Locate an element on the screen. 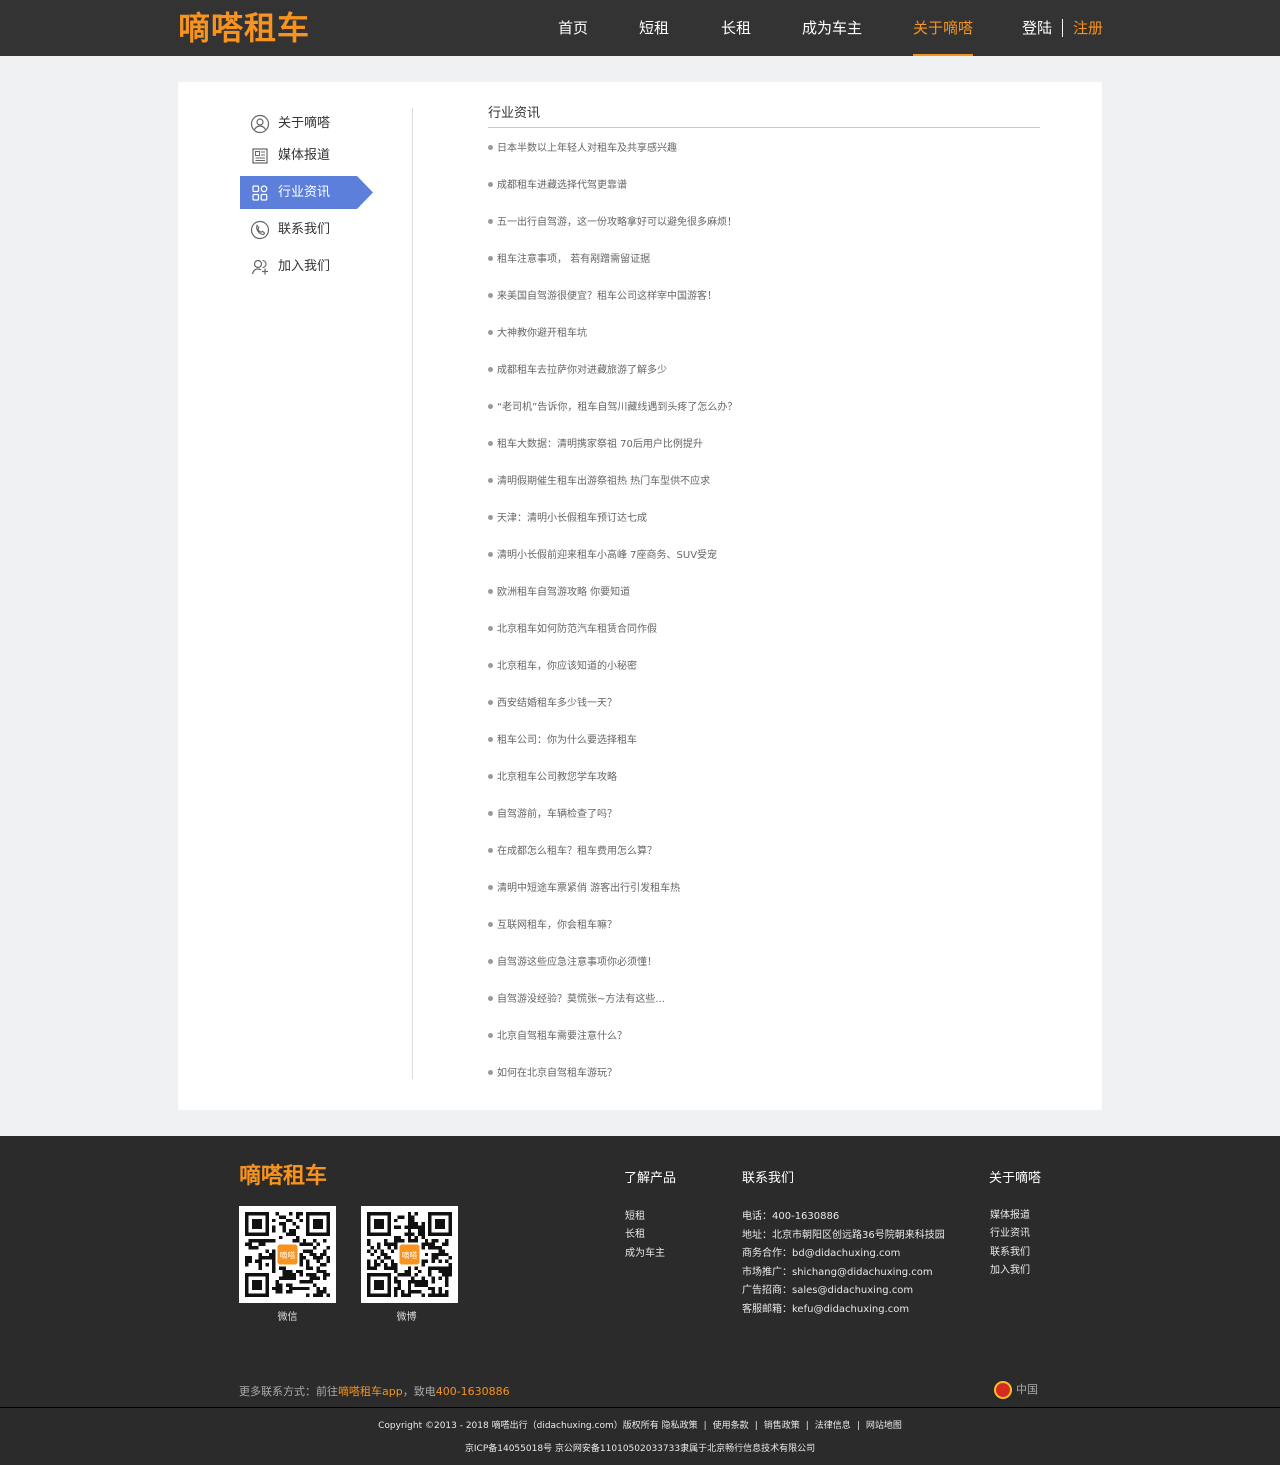 This screenshot has width=1280, height=1465. news-title: 清明假期催生租车出游祭祖热 热门车型供不应求 is located at coordinates (604, 481).